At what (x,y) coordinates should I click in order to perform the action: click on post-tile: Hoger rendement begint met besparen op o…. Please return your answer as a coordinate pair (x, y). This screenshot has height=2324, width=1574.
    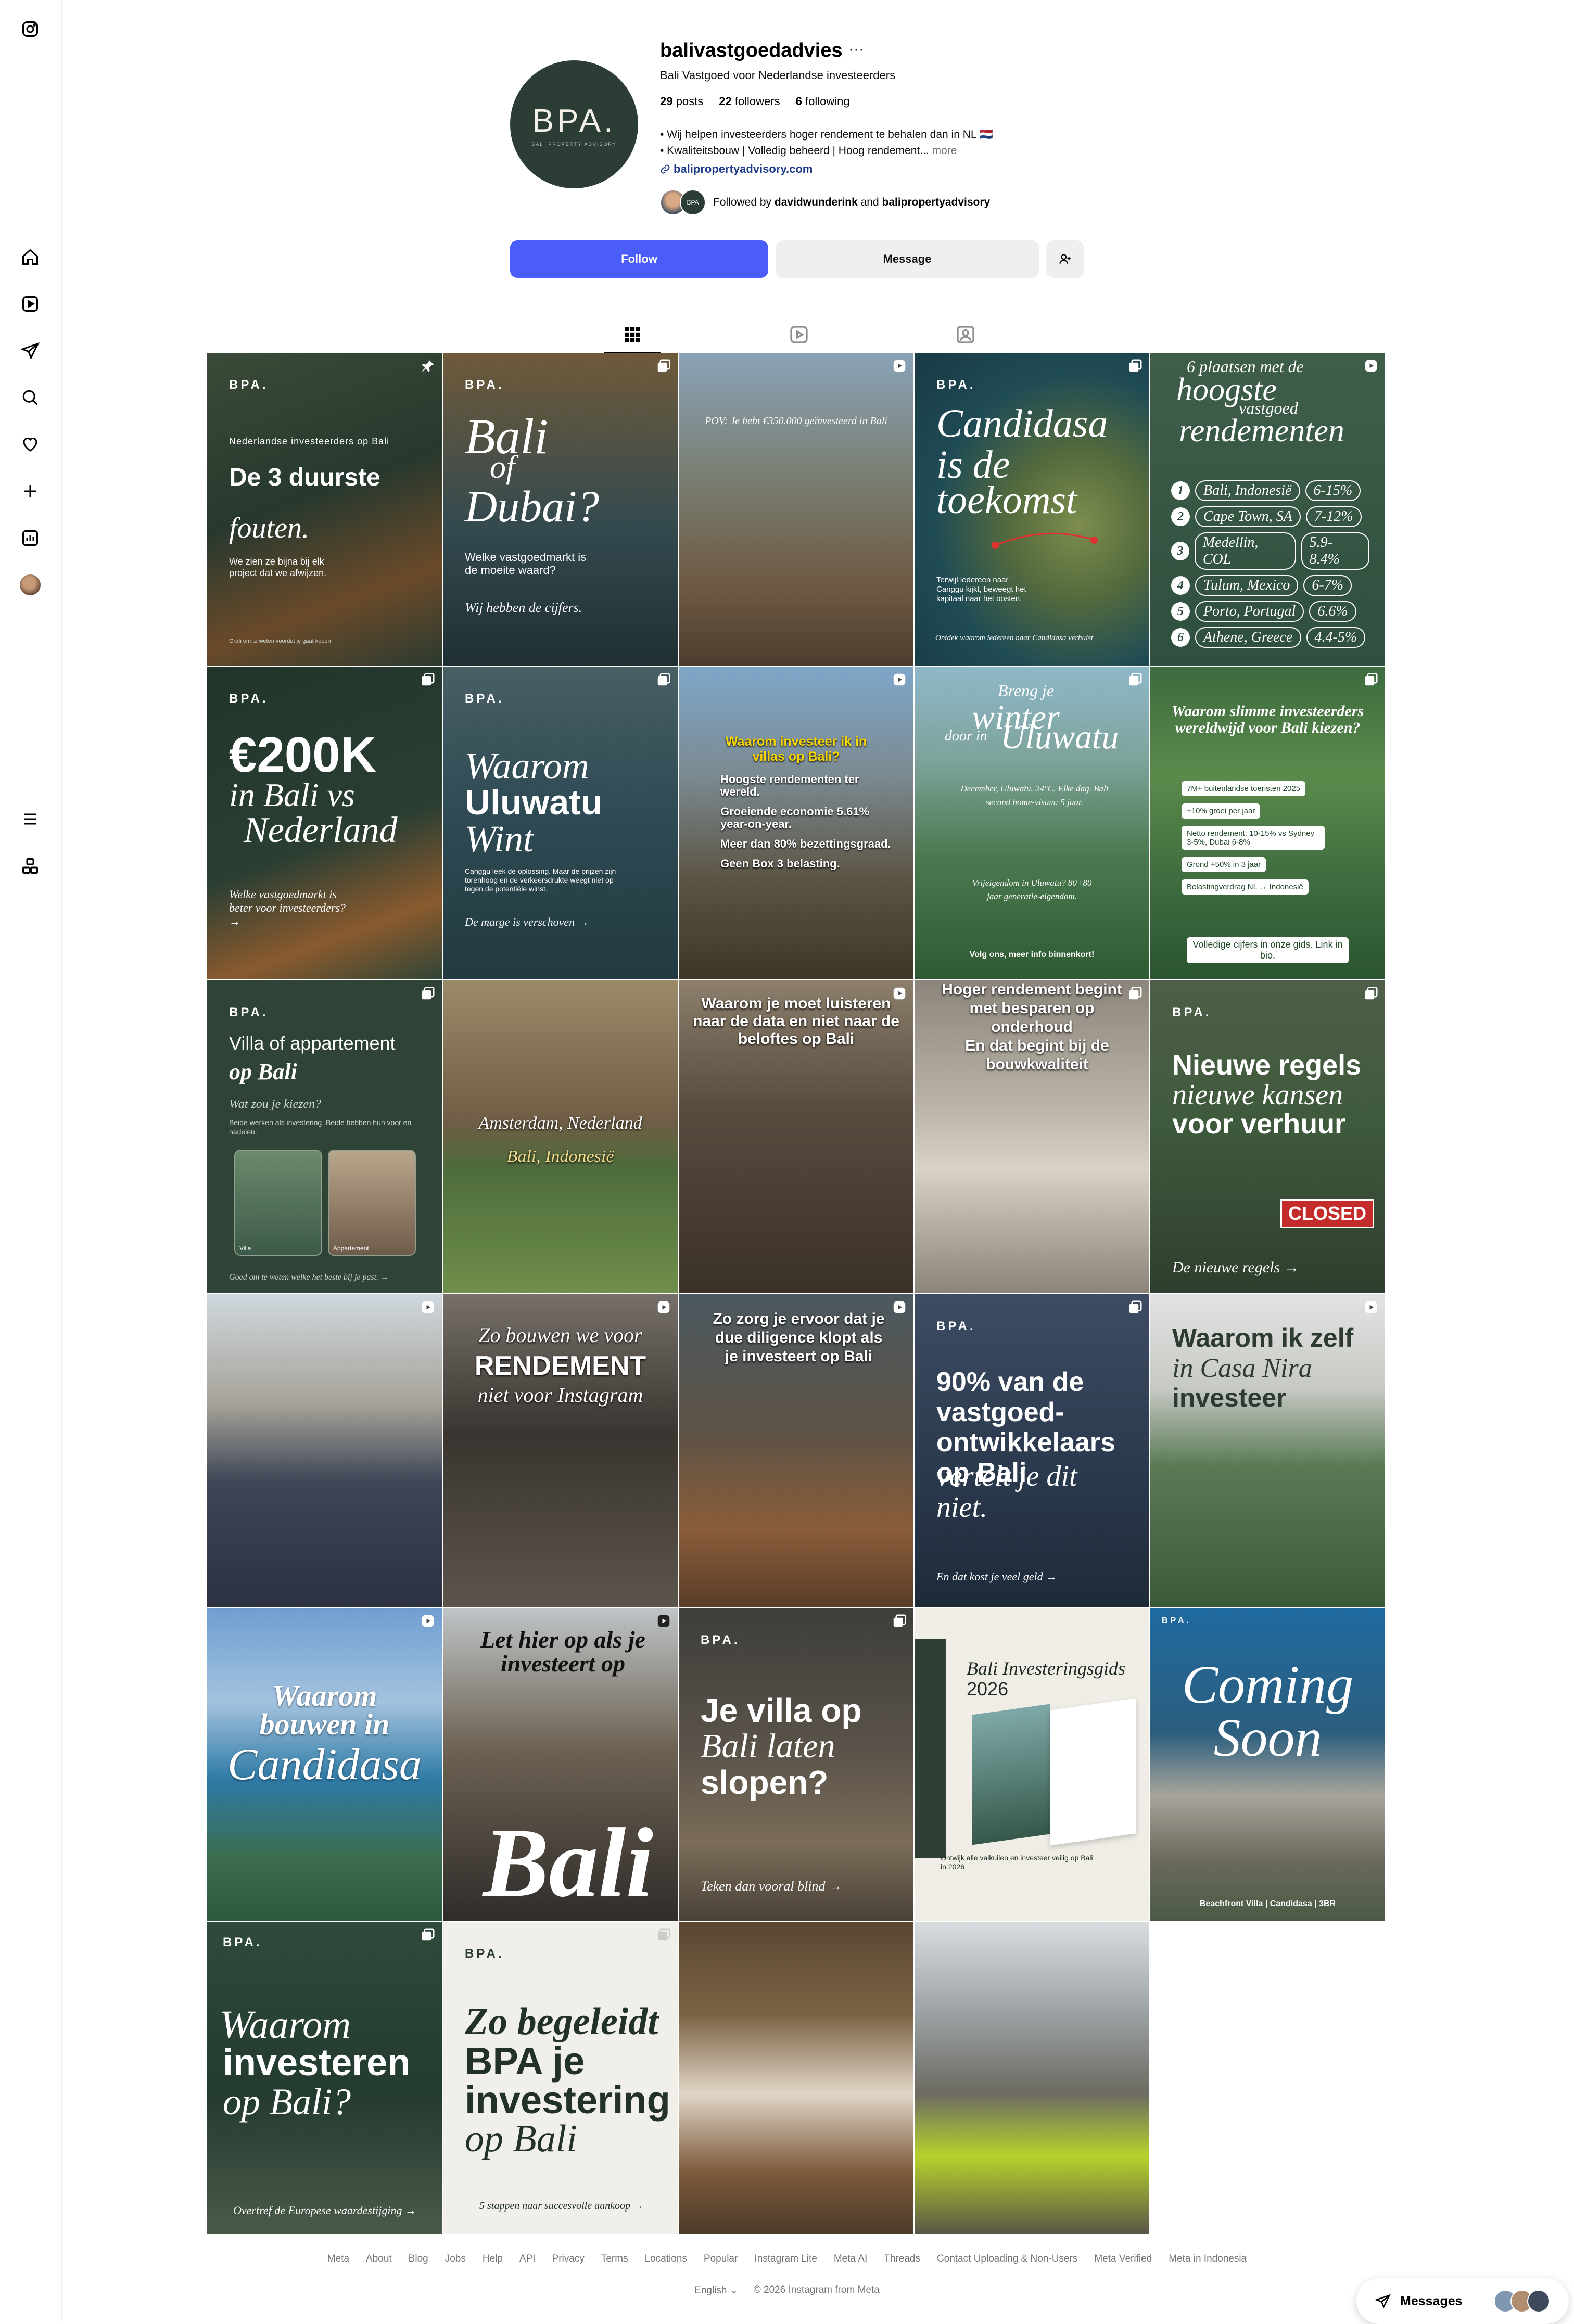
    Looking at the image, I should click on (1032, 1136).